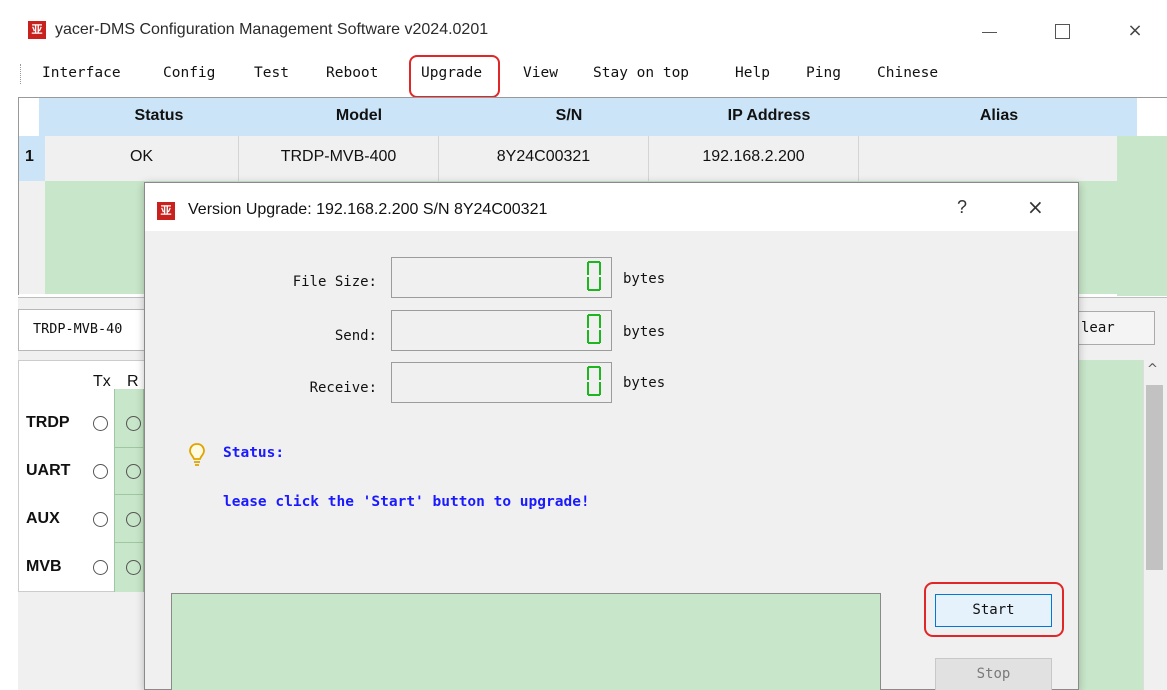  What do you see at coordinates (189, 73) in the screenshot?
I see `menu-config: Config` at bounding box center [189, 73].